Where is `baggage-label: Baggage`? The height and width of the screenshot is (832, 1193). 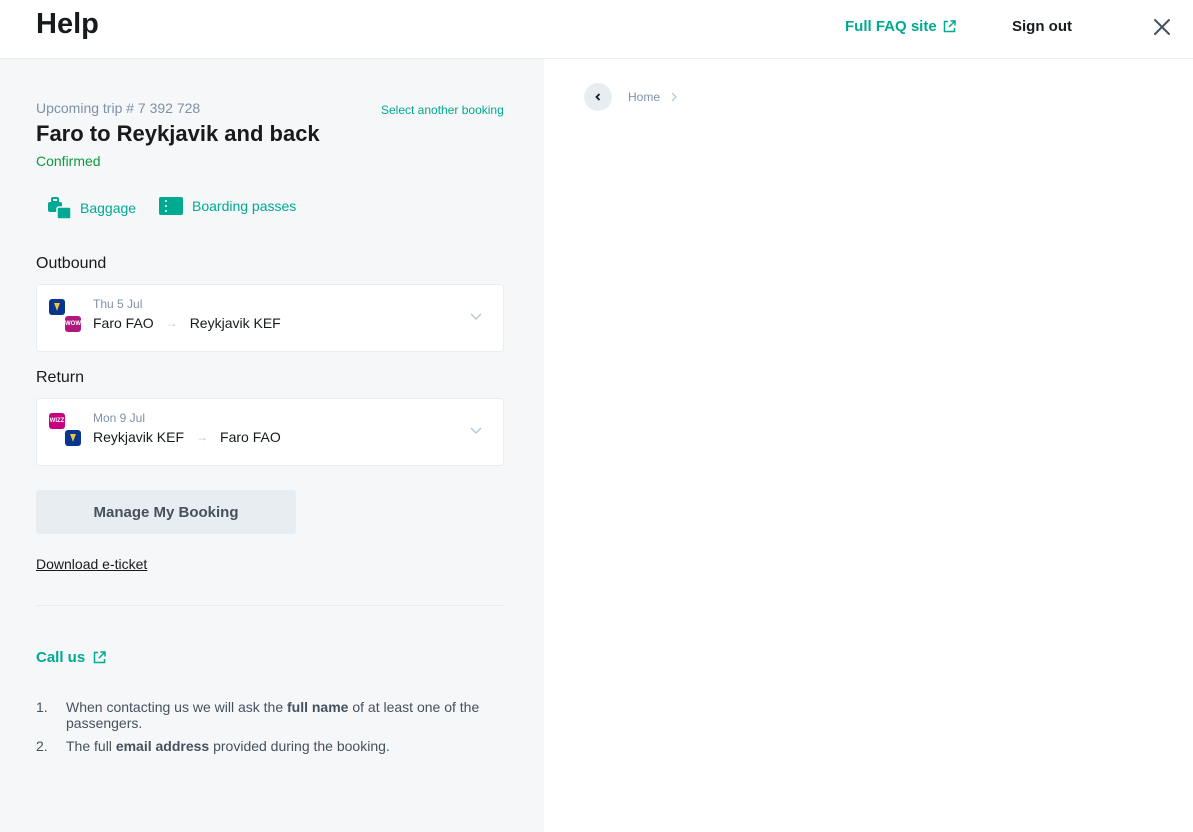
baggage-label: Baggage is located at coordinates (108, 208).